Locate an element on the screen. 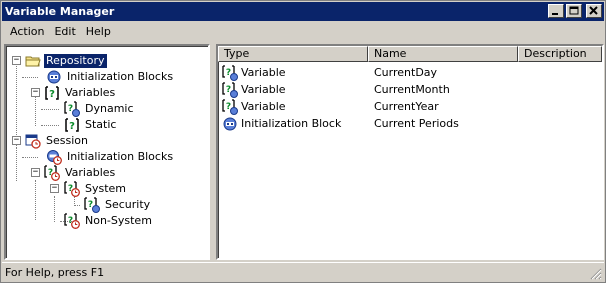 The height and width of the screenshot is (283, 606). resize-grip-icon is located at coordinates (596, 274).